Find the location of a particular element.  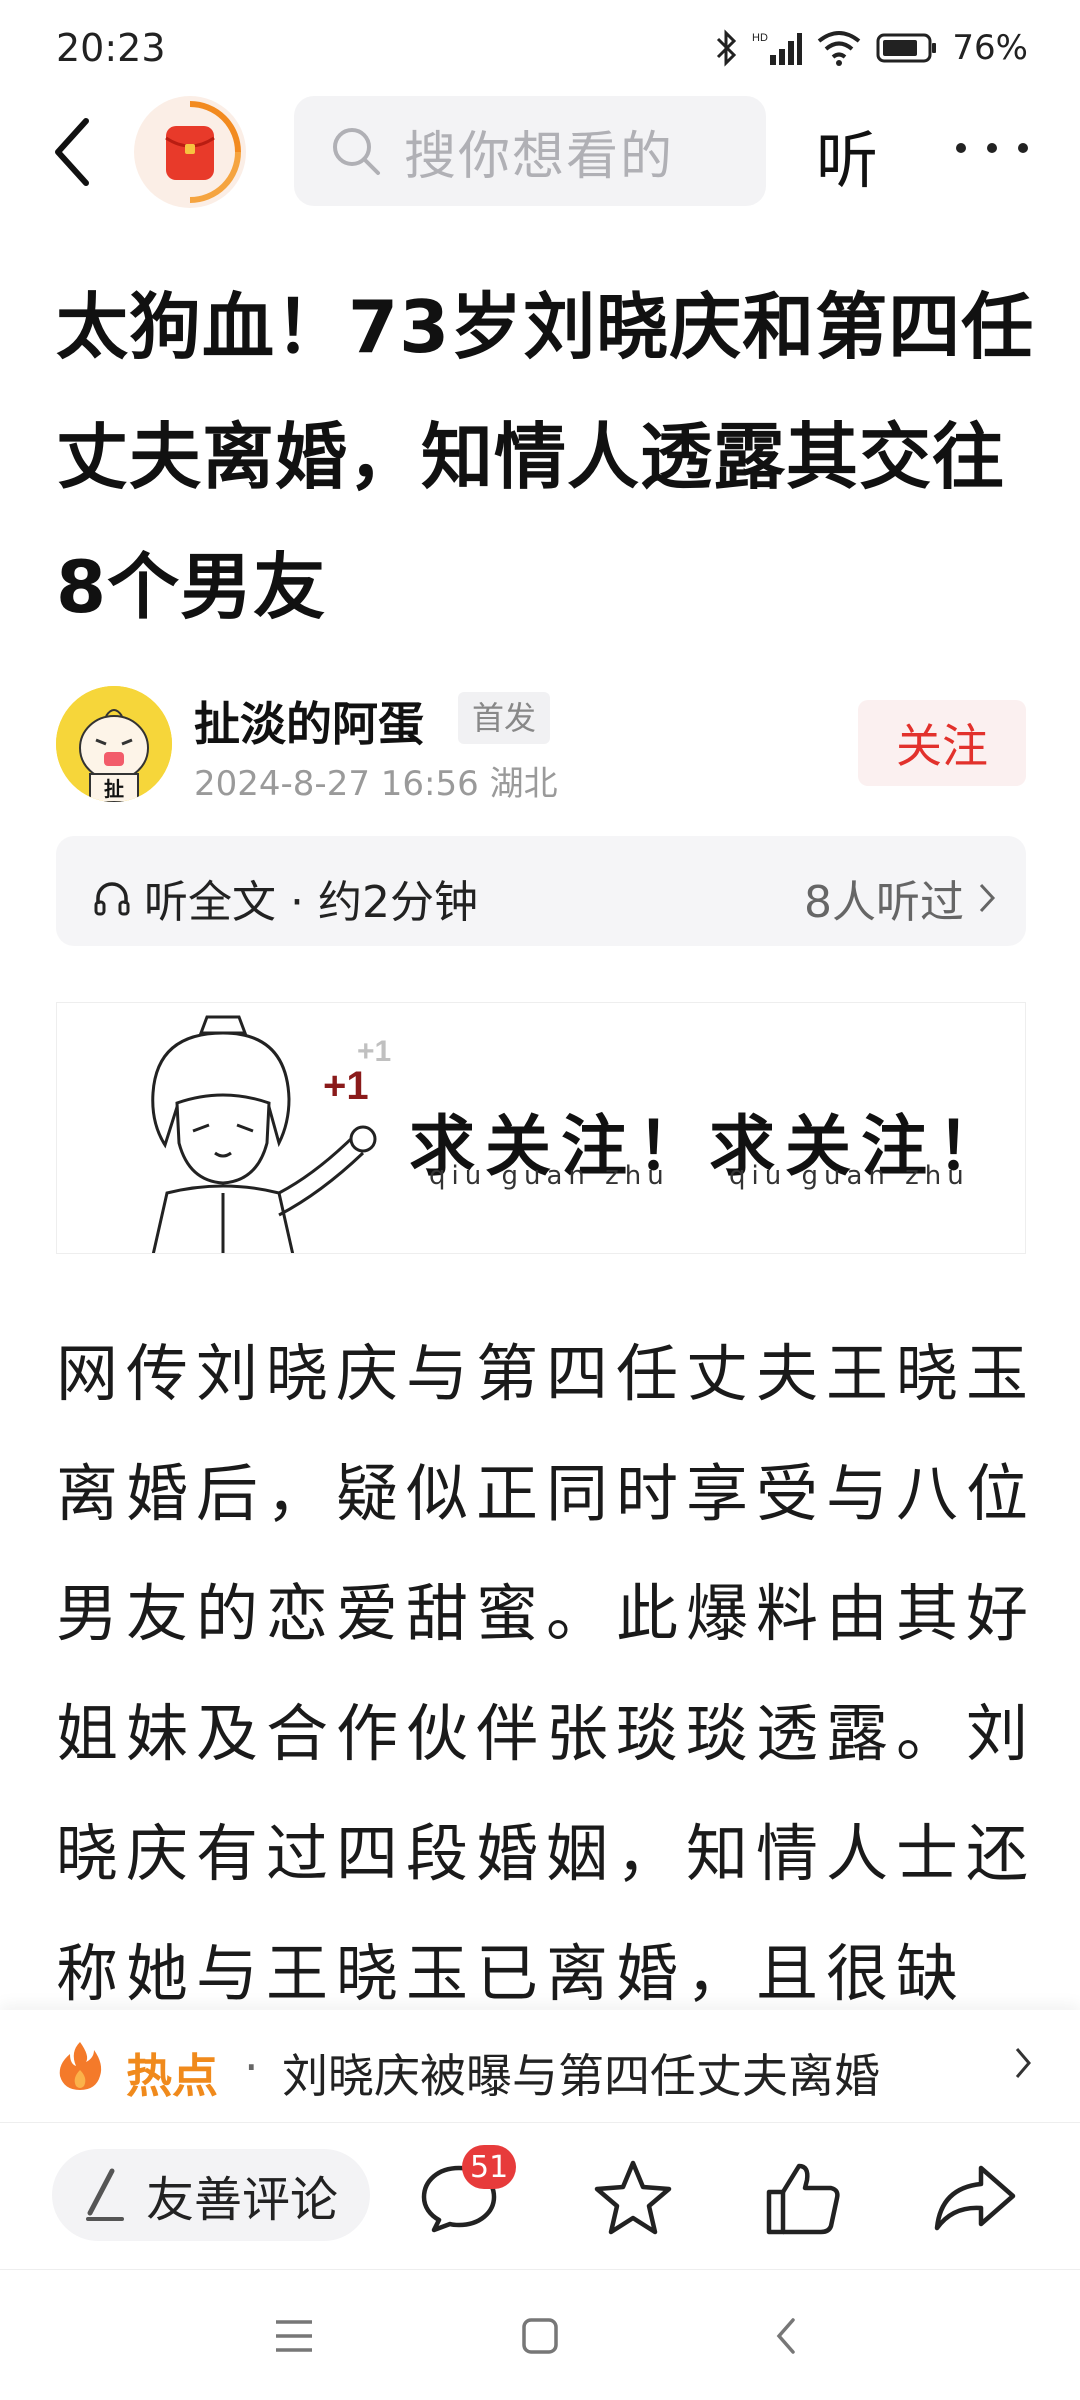

like-button is located at coordinates (803, 2198).